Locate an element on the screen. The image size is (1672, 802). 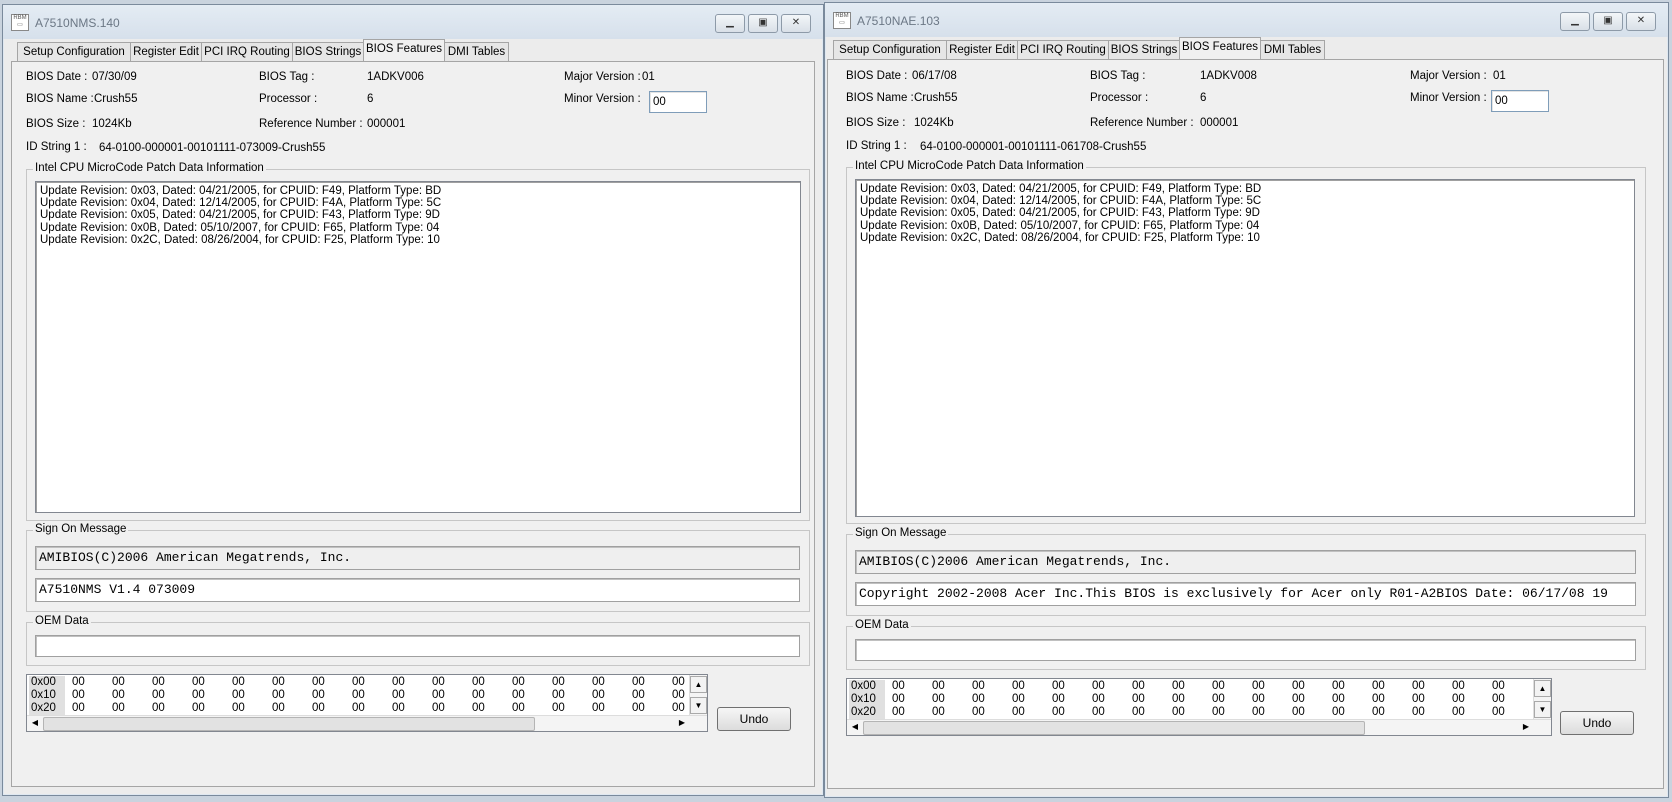
maximize-button: ▣ is located at coordinates (763, 23).